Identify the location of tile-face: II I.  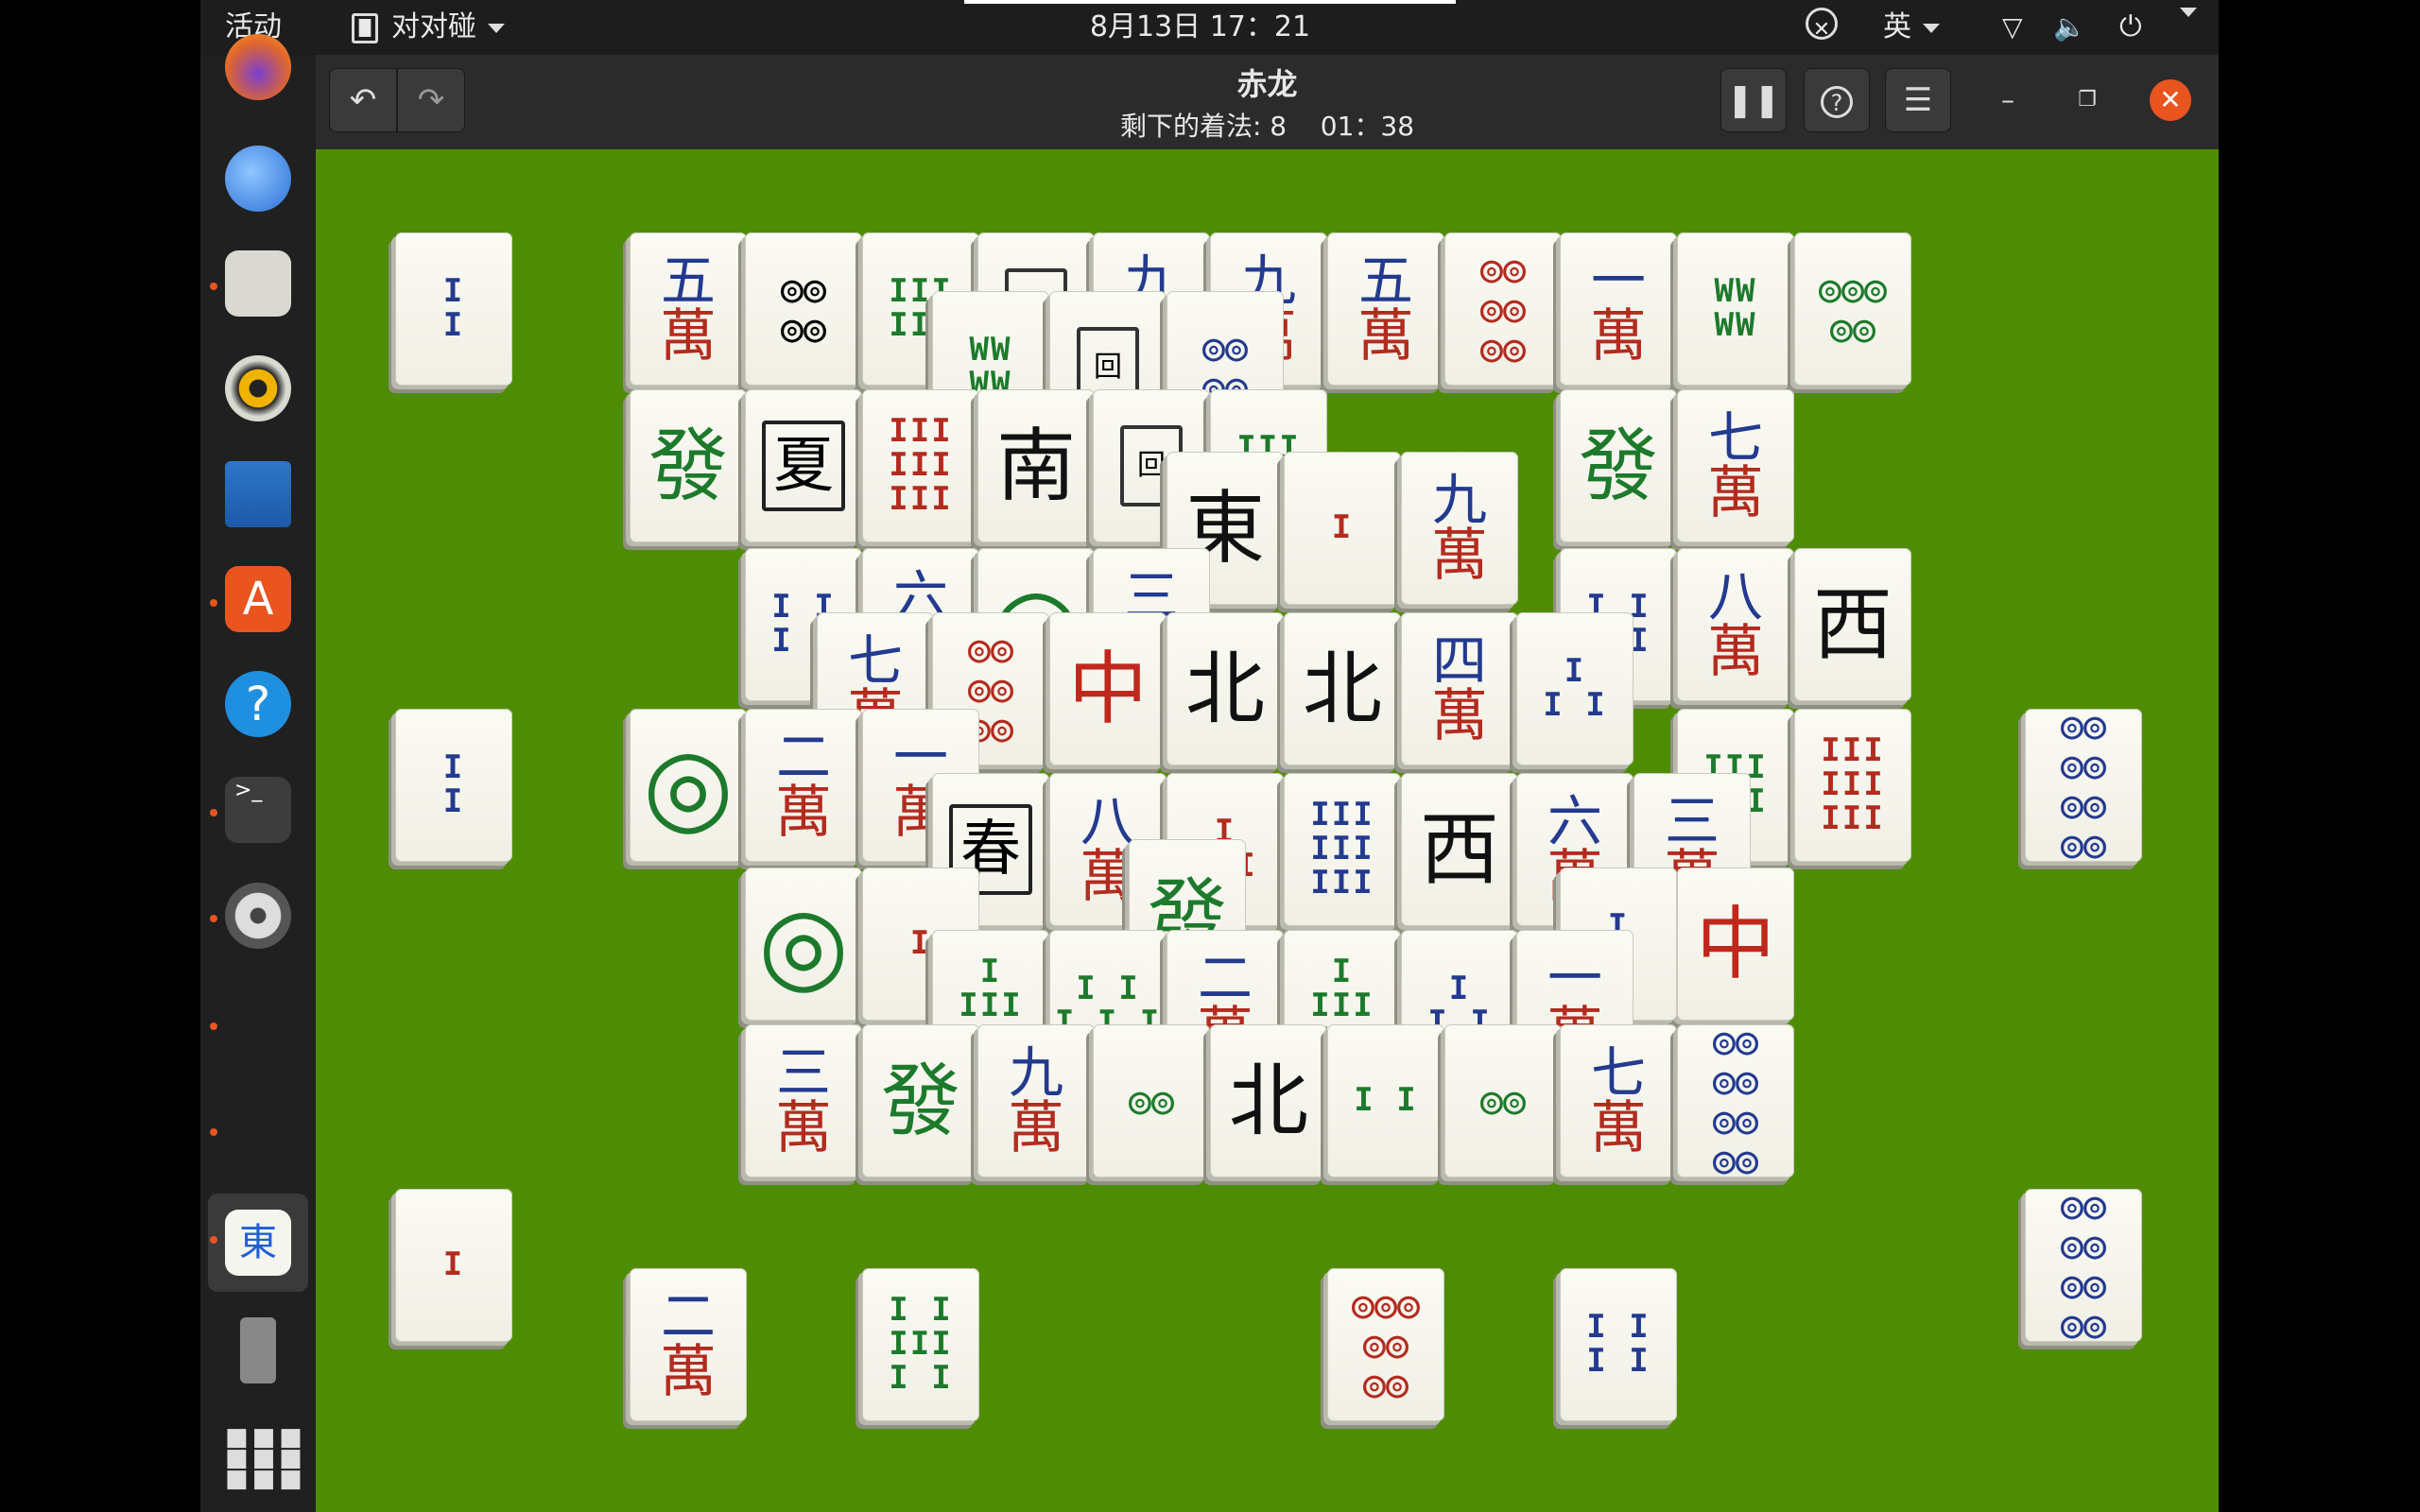
(1575, 688).